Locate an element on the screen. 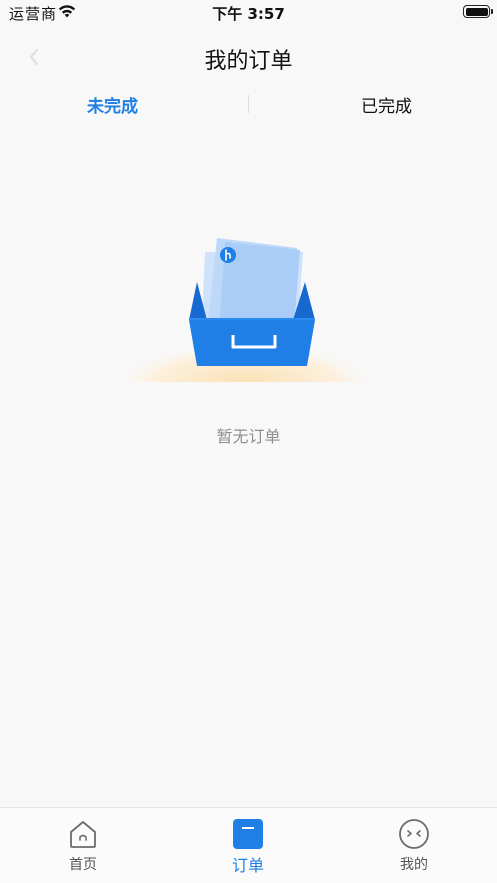 The height and width of the screenshot is (883, 497). nav-bar: 我的订单 is located at coordinates (248, 58).